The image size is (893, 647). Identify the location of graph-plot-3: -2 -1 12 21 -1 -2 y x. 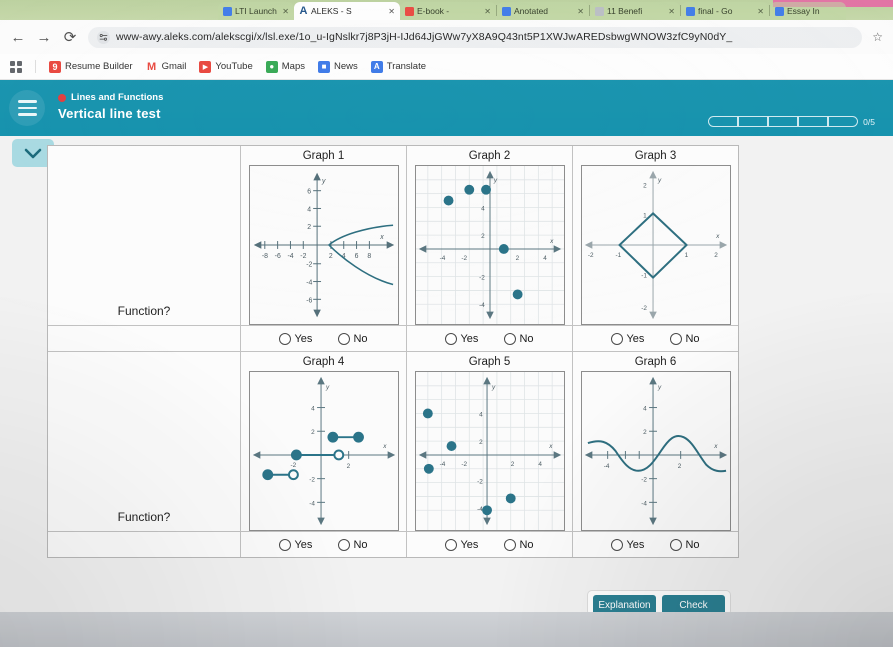
(655, 245).